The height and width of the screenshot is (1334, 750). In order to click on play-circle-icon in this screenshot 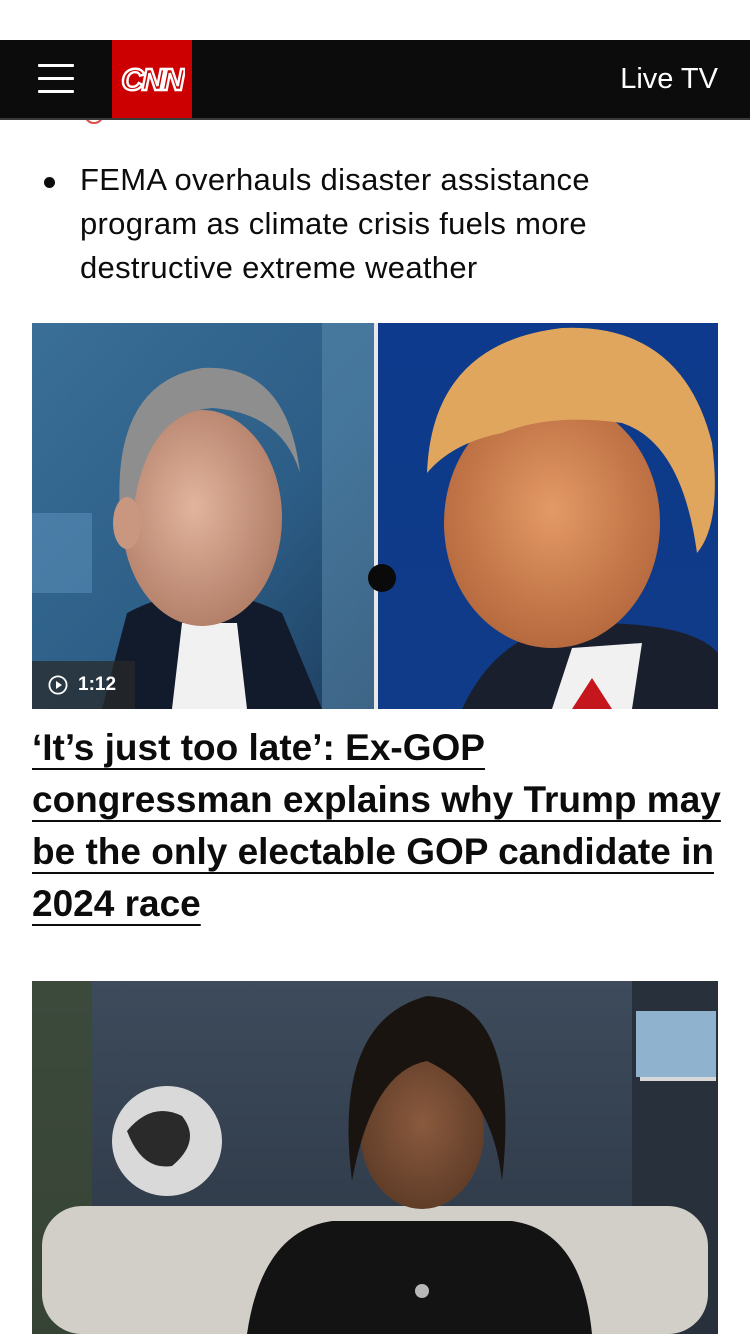, I will do `click(58, 685)`.